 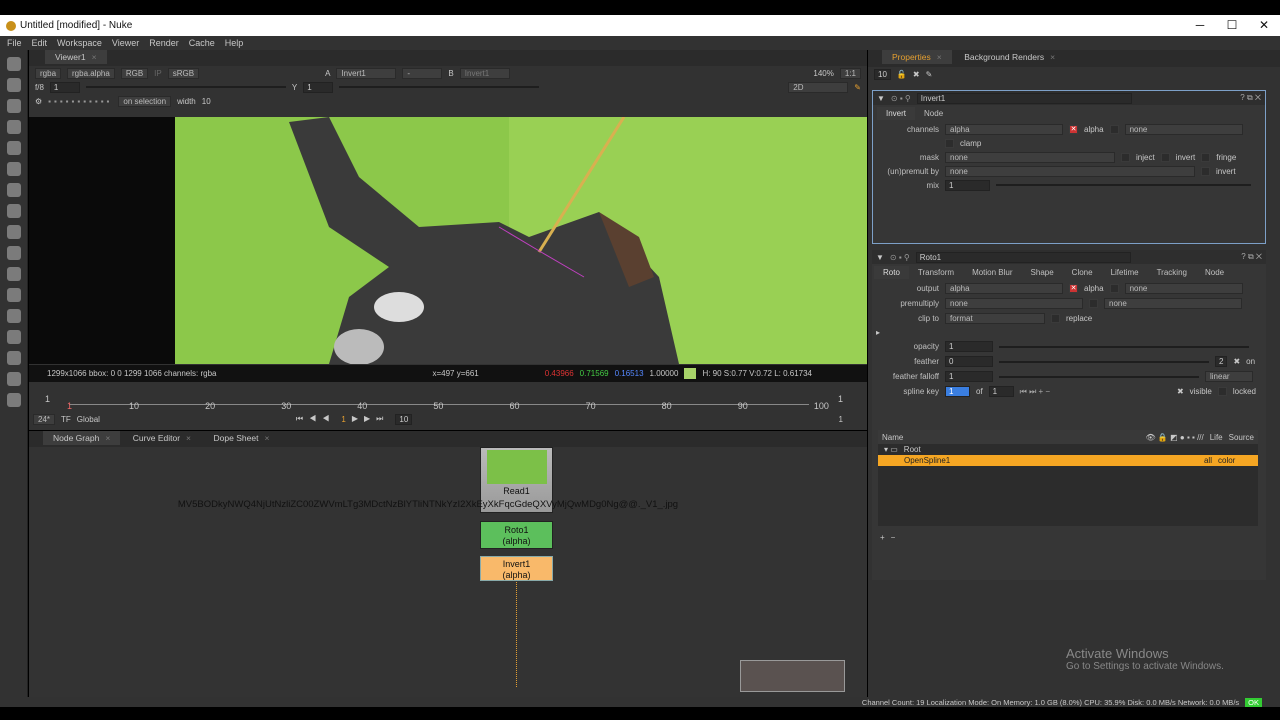 What do you see at coordinates (13, 400) in the screenshot?
I see `settings-tool-icon` at bounding box center [13, 400].